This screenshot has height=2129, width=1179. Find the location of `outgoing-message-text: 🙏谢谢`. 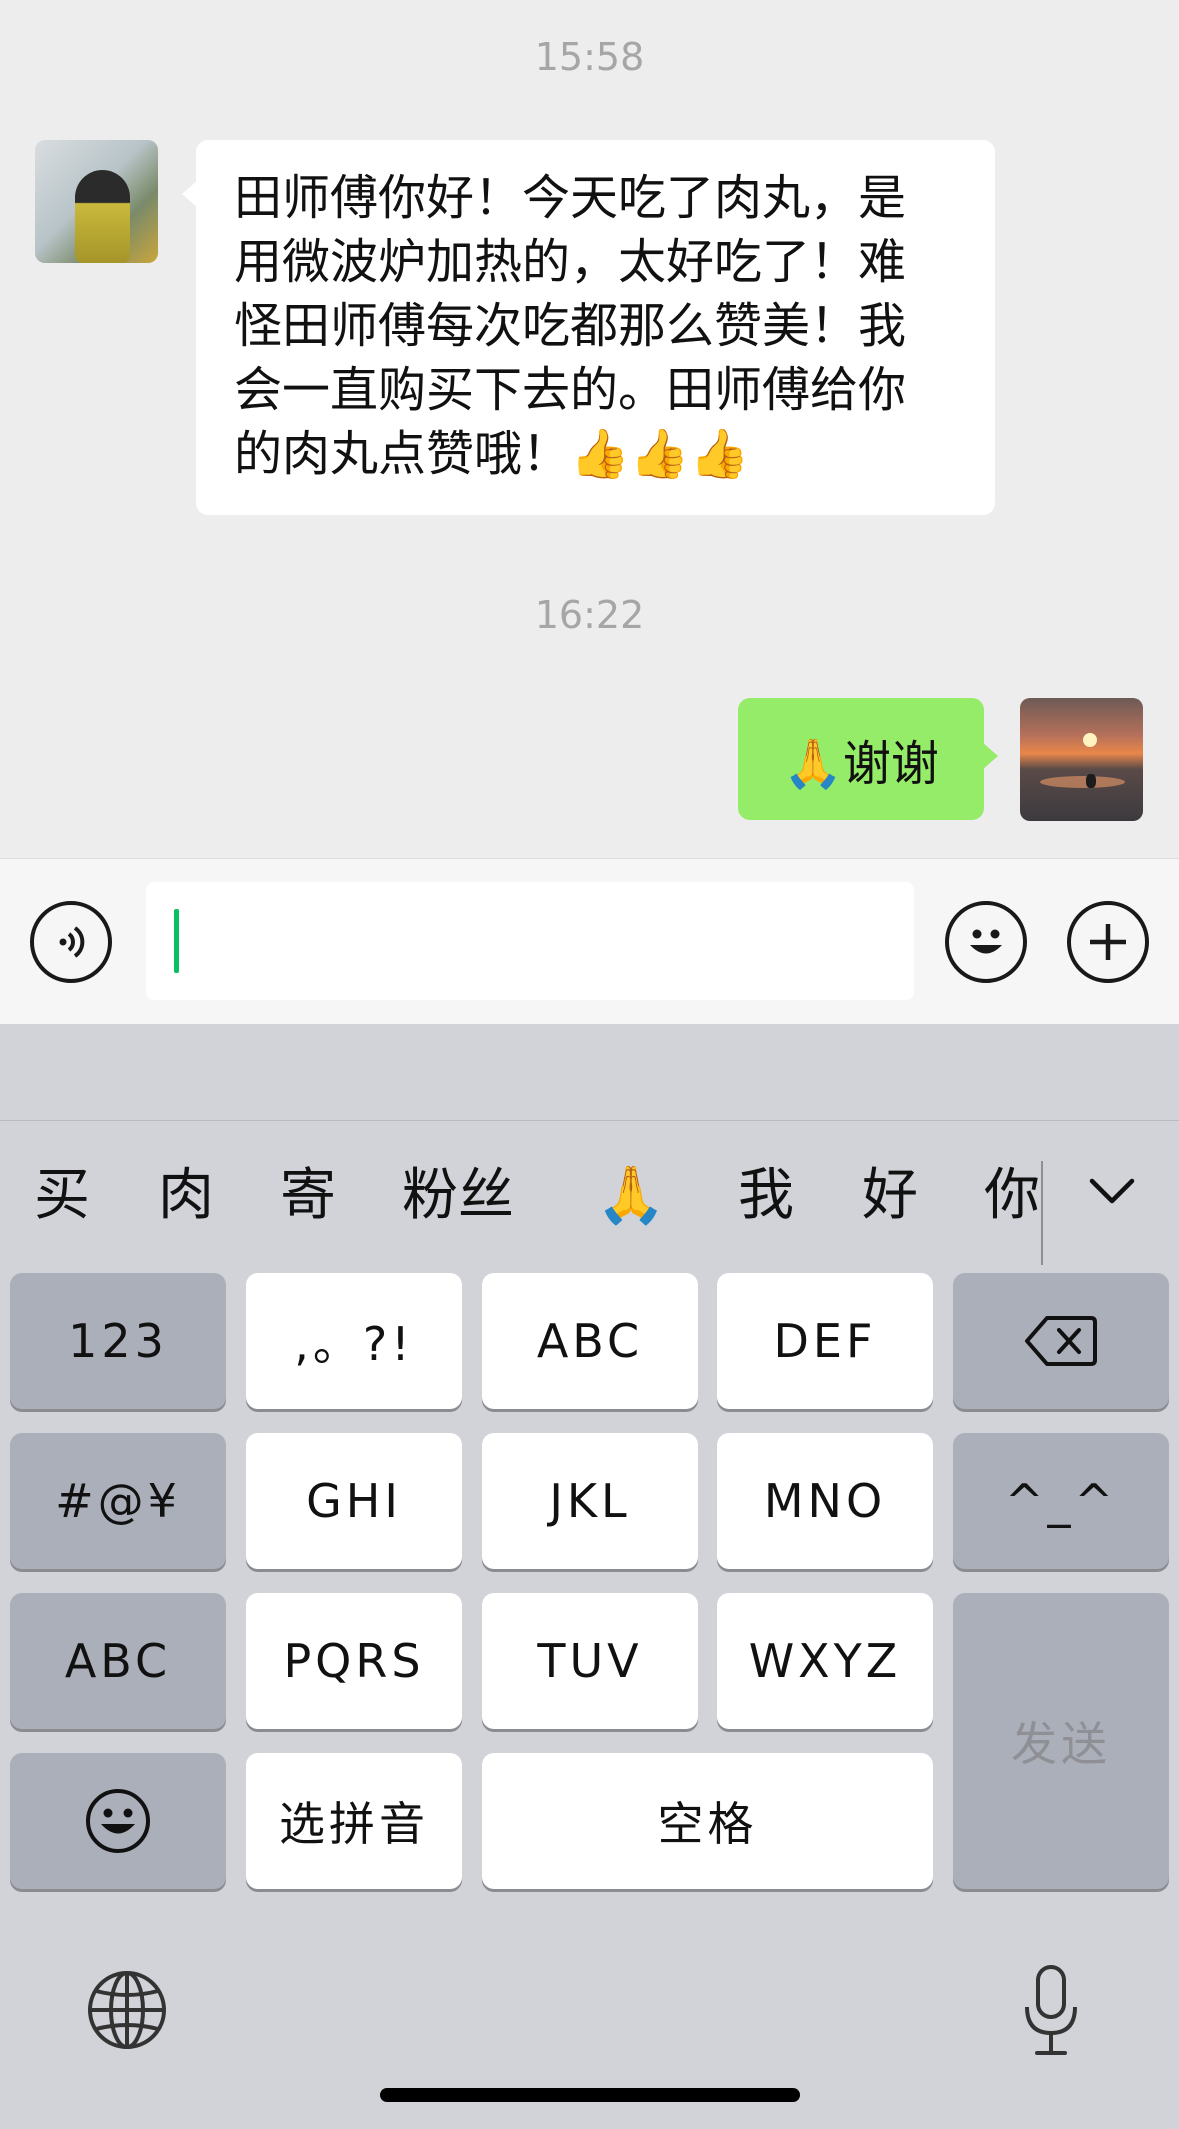

outgoing-message-text: 🙏谢谢 is located at coordinates (861, 764).